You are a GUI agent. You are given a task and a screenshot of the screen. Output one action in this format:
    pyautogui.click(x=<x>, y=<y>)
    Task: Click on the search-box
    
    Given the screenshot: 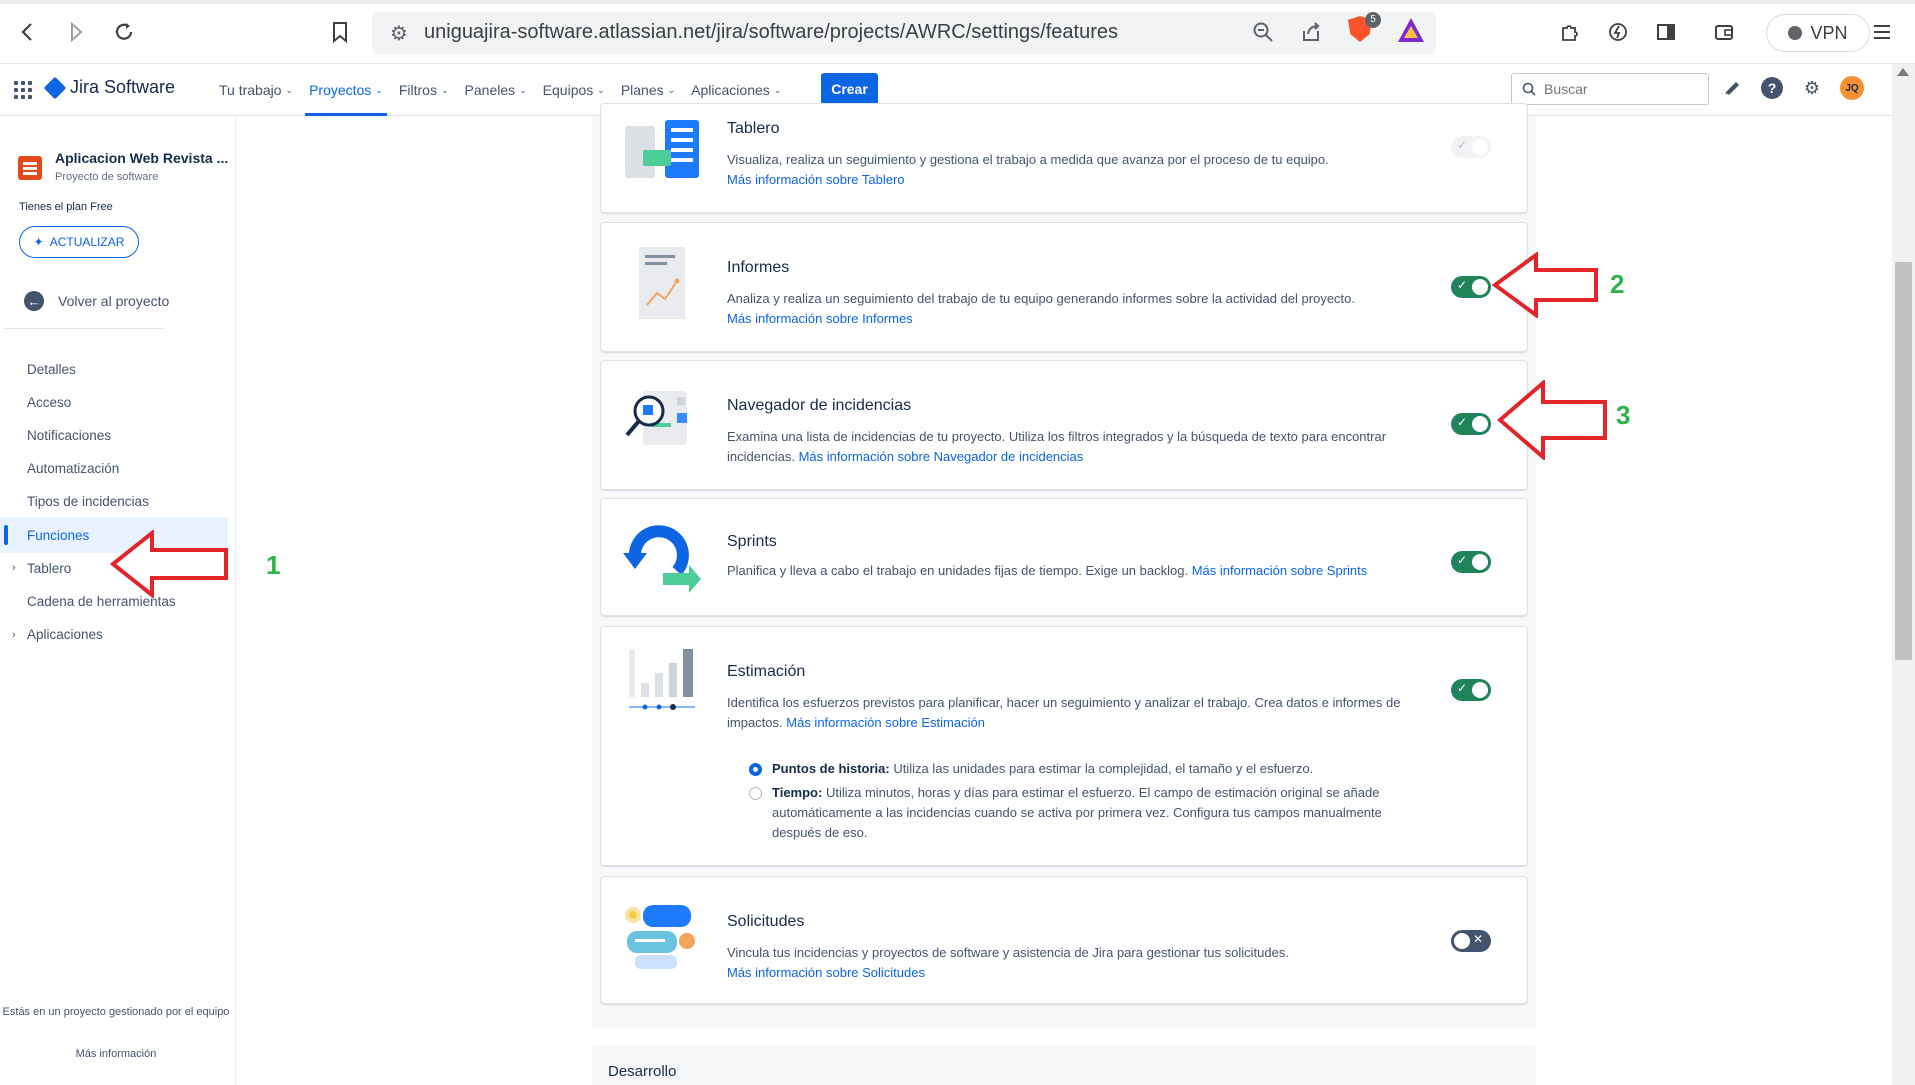 What is the action you would take?
    pyautogui.click(x=1610, y=89)
    